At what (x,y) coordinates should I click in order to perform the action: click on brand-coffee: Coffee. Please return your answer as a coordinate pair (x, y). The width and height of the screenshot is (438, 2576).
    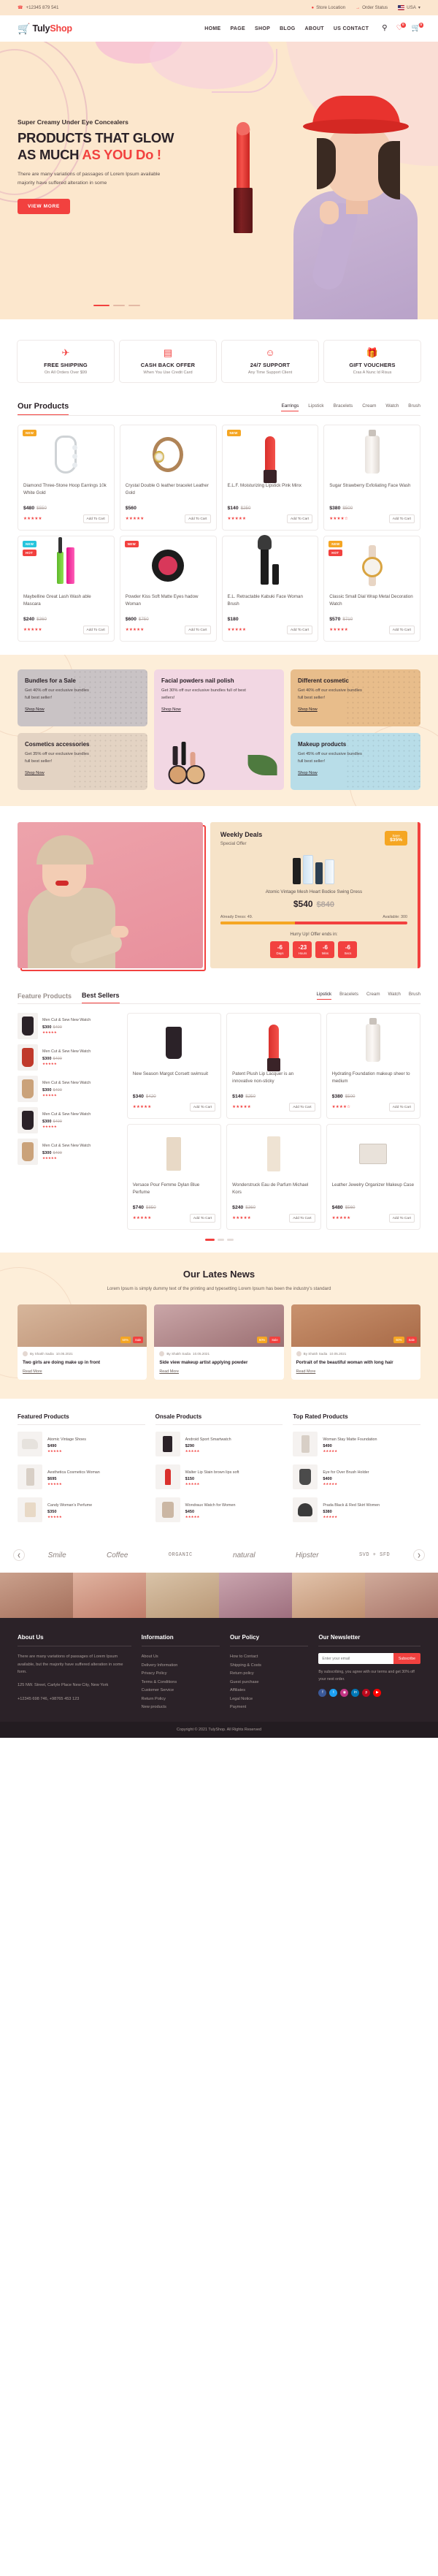
    Looking at the image, I should click on (117, 1555).